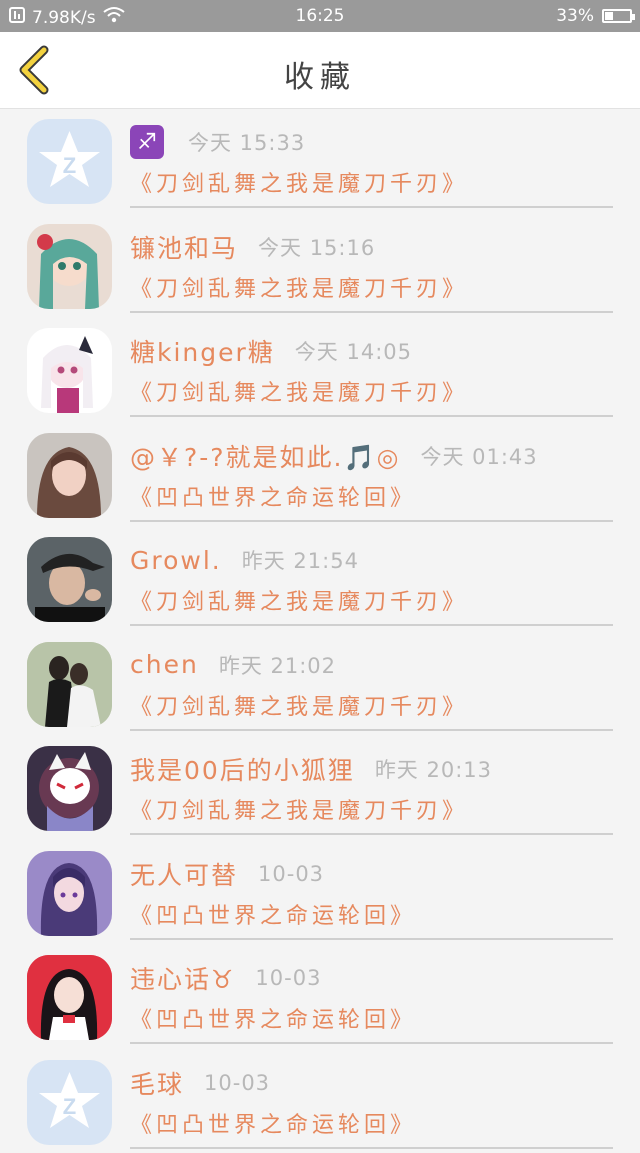 This screenshot has height=1153, width=640. Describe the element at coordinates (371, 897) in the screenshot. I see `list-item-body: 无人可替 10-03 《凹凸世界之命运轮回》` at that location.